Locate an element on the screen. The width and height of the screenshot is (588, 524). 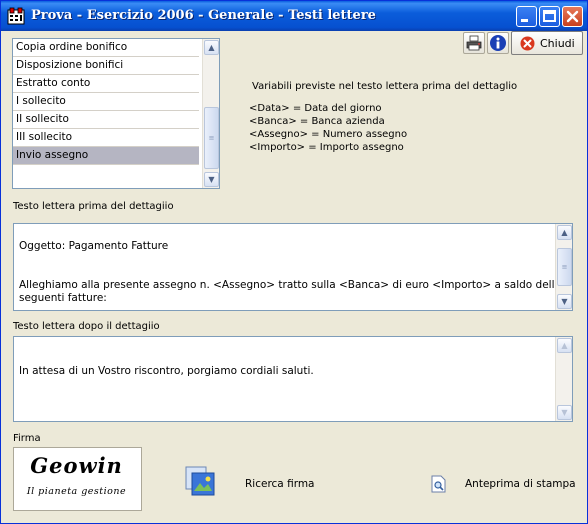
signature-logo-title: Geowin is located at coordinates (76, 465).